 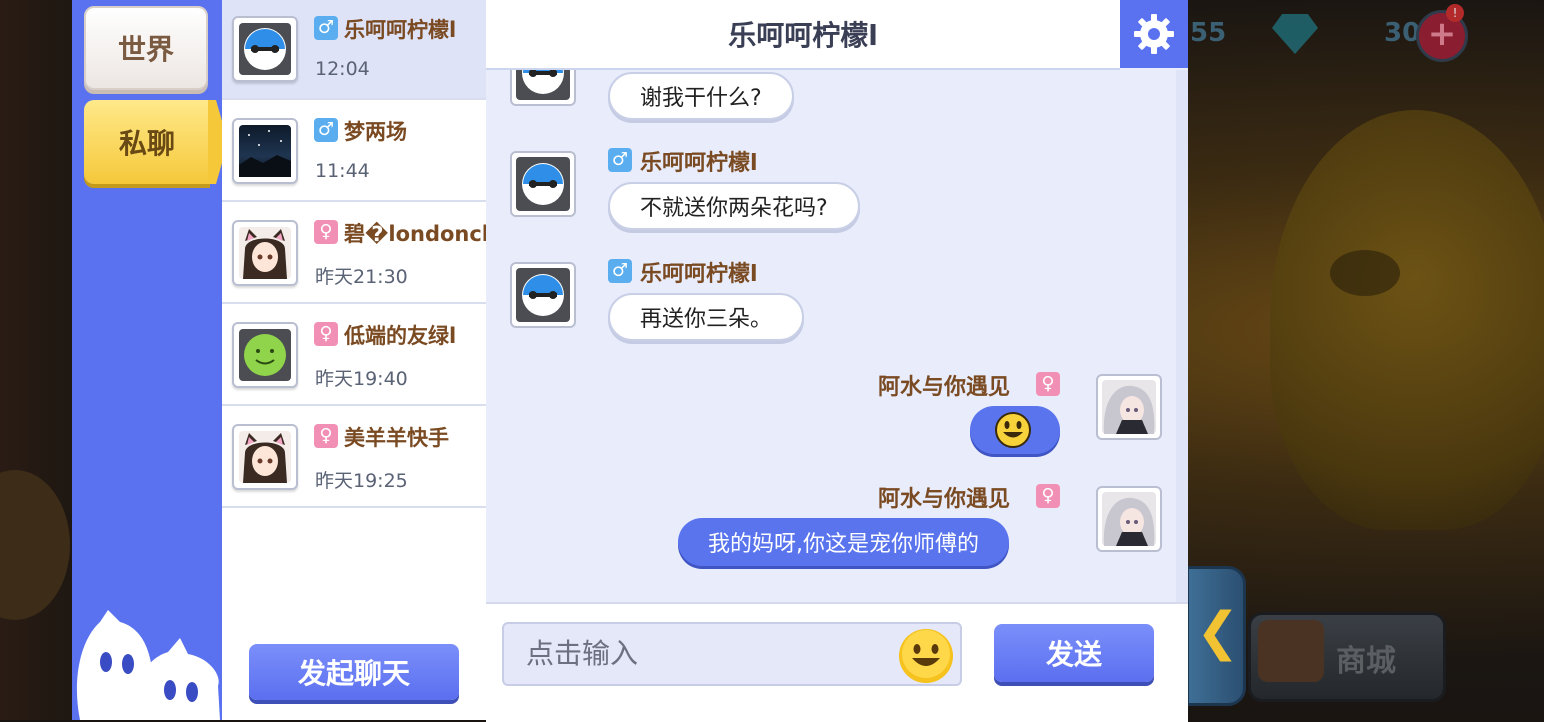 What do you see at coordinates (417, 234) in the screenshot?
I see `contact-name: 碧�londoncl` at bounding box center [417, 234].